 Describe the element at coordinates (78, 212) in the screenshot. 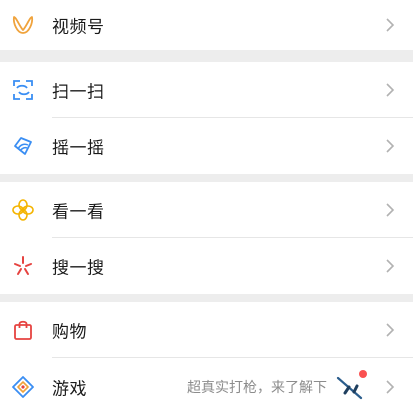

I see `menu-item-label: 看一看` at that location.